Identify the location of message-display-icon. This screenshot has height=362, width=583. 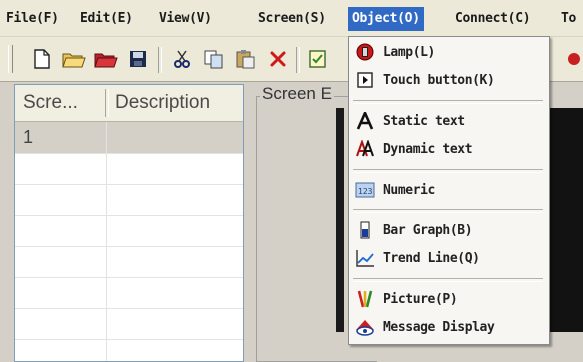
(365, 327).